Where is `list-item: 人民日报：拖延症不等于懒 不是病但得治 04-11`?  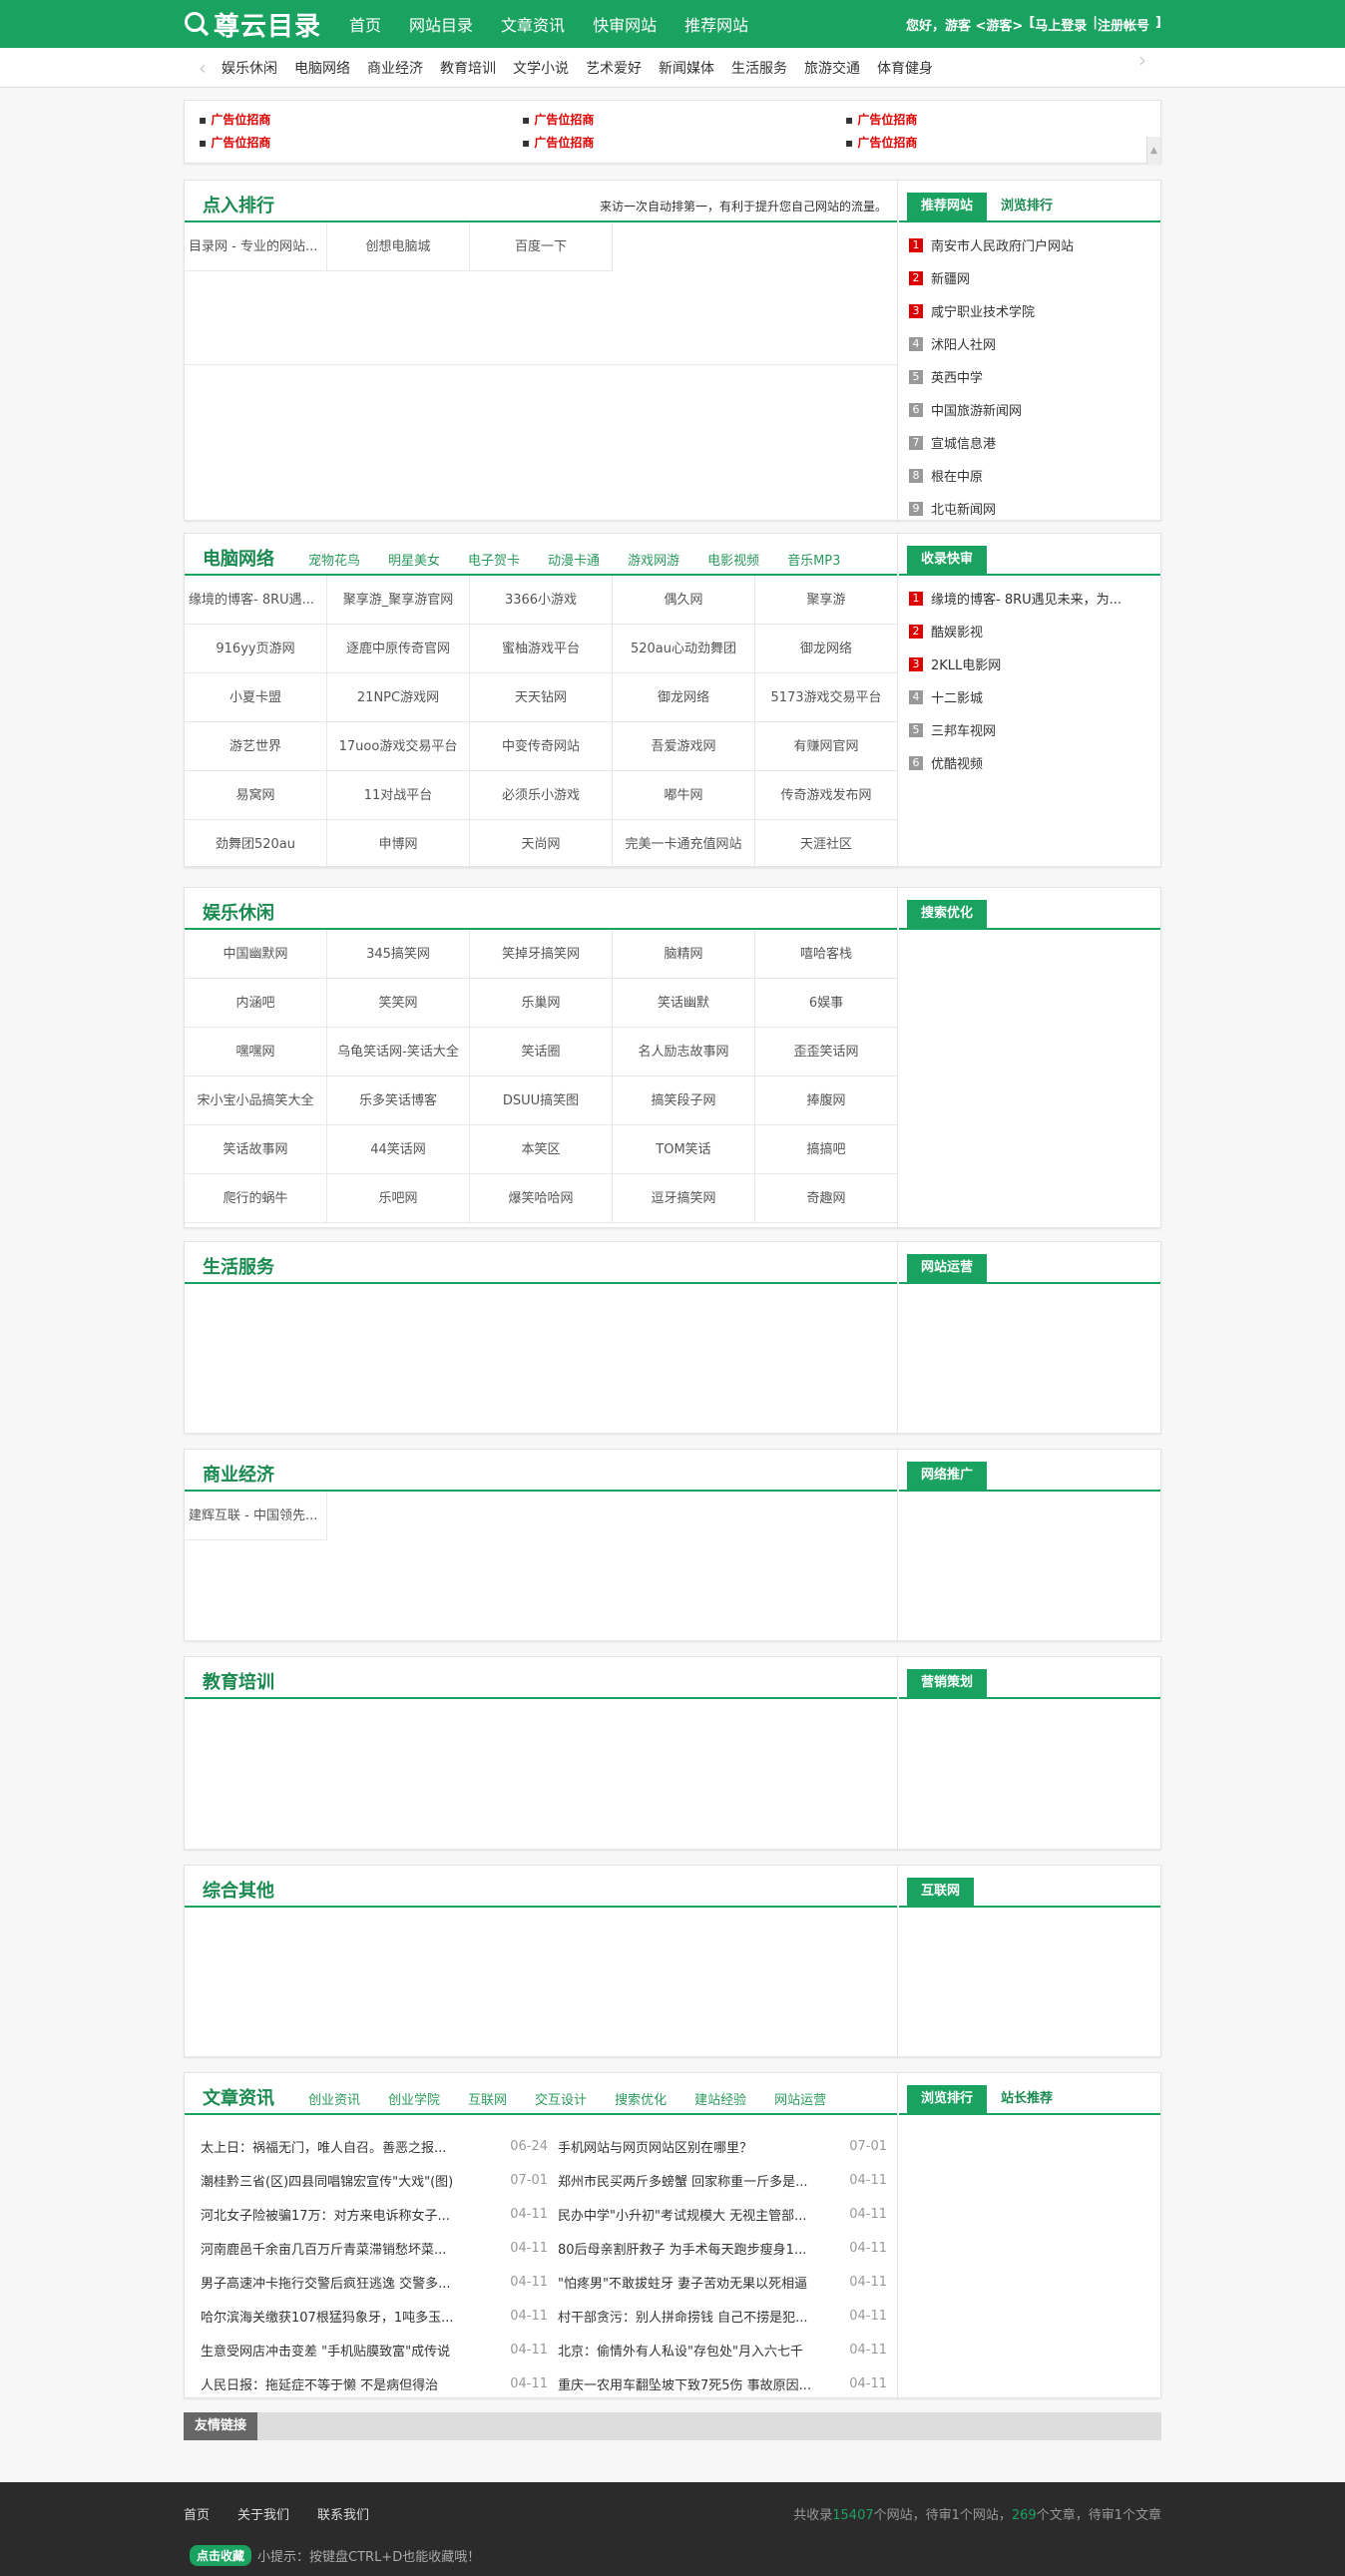 list-item: 人民日报：拖延症不等于懒 不是病但得治 04-11 is located at coordinates (374, 2383).